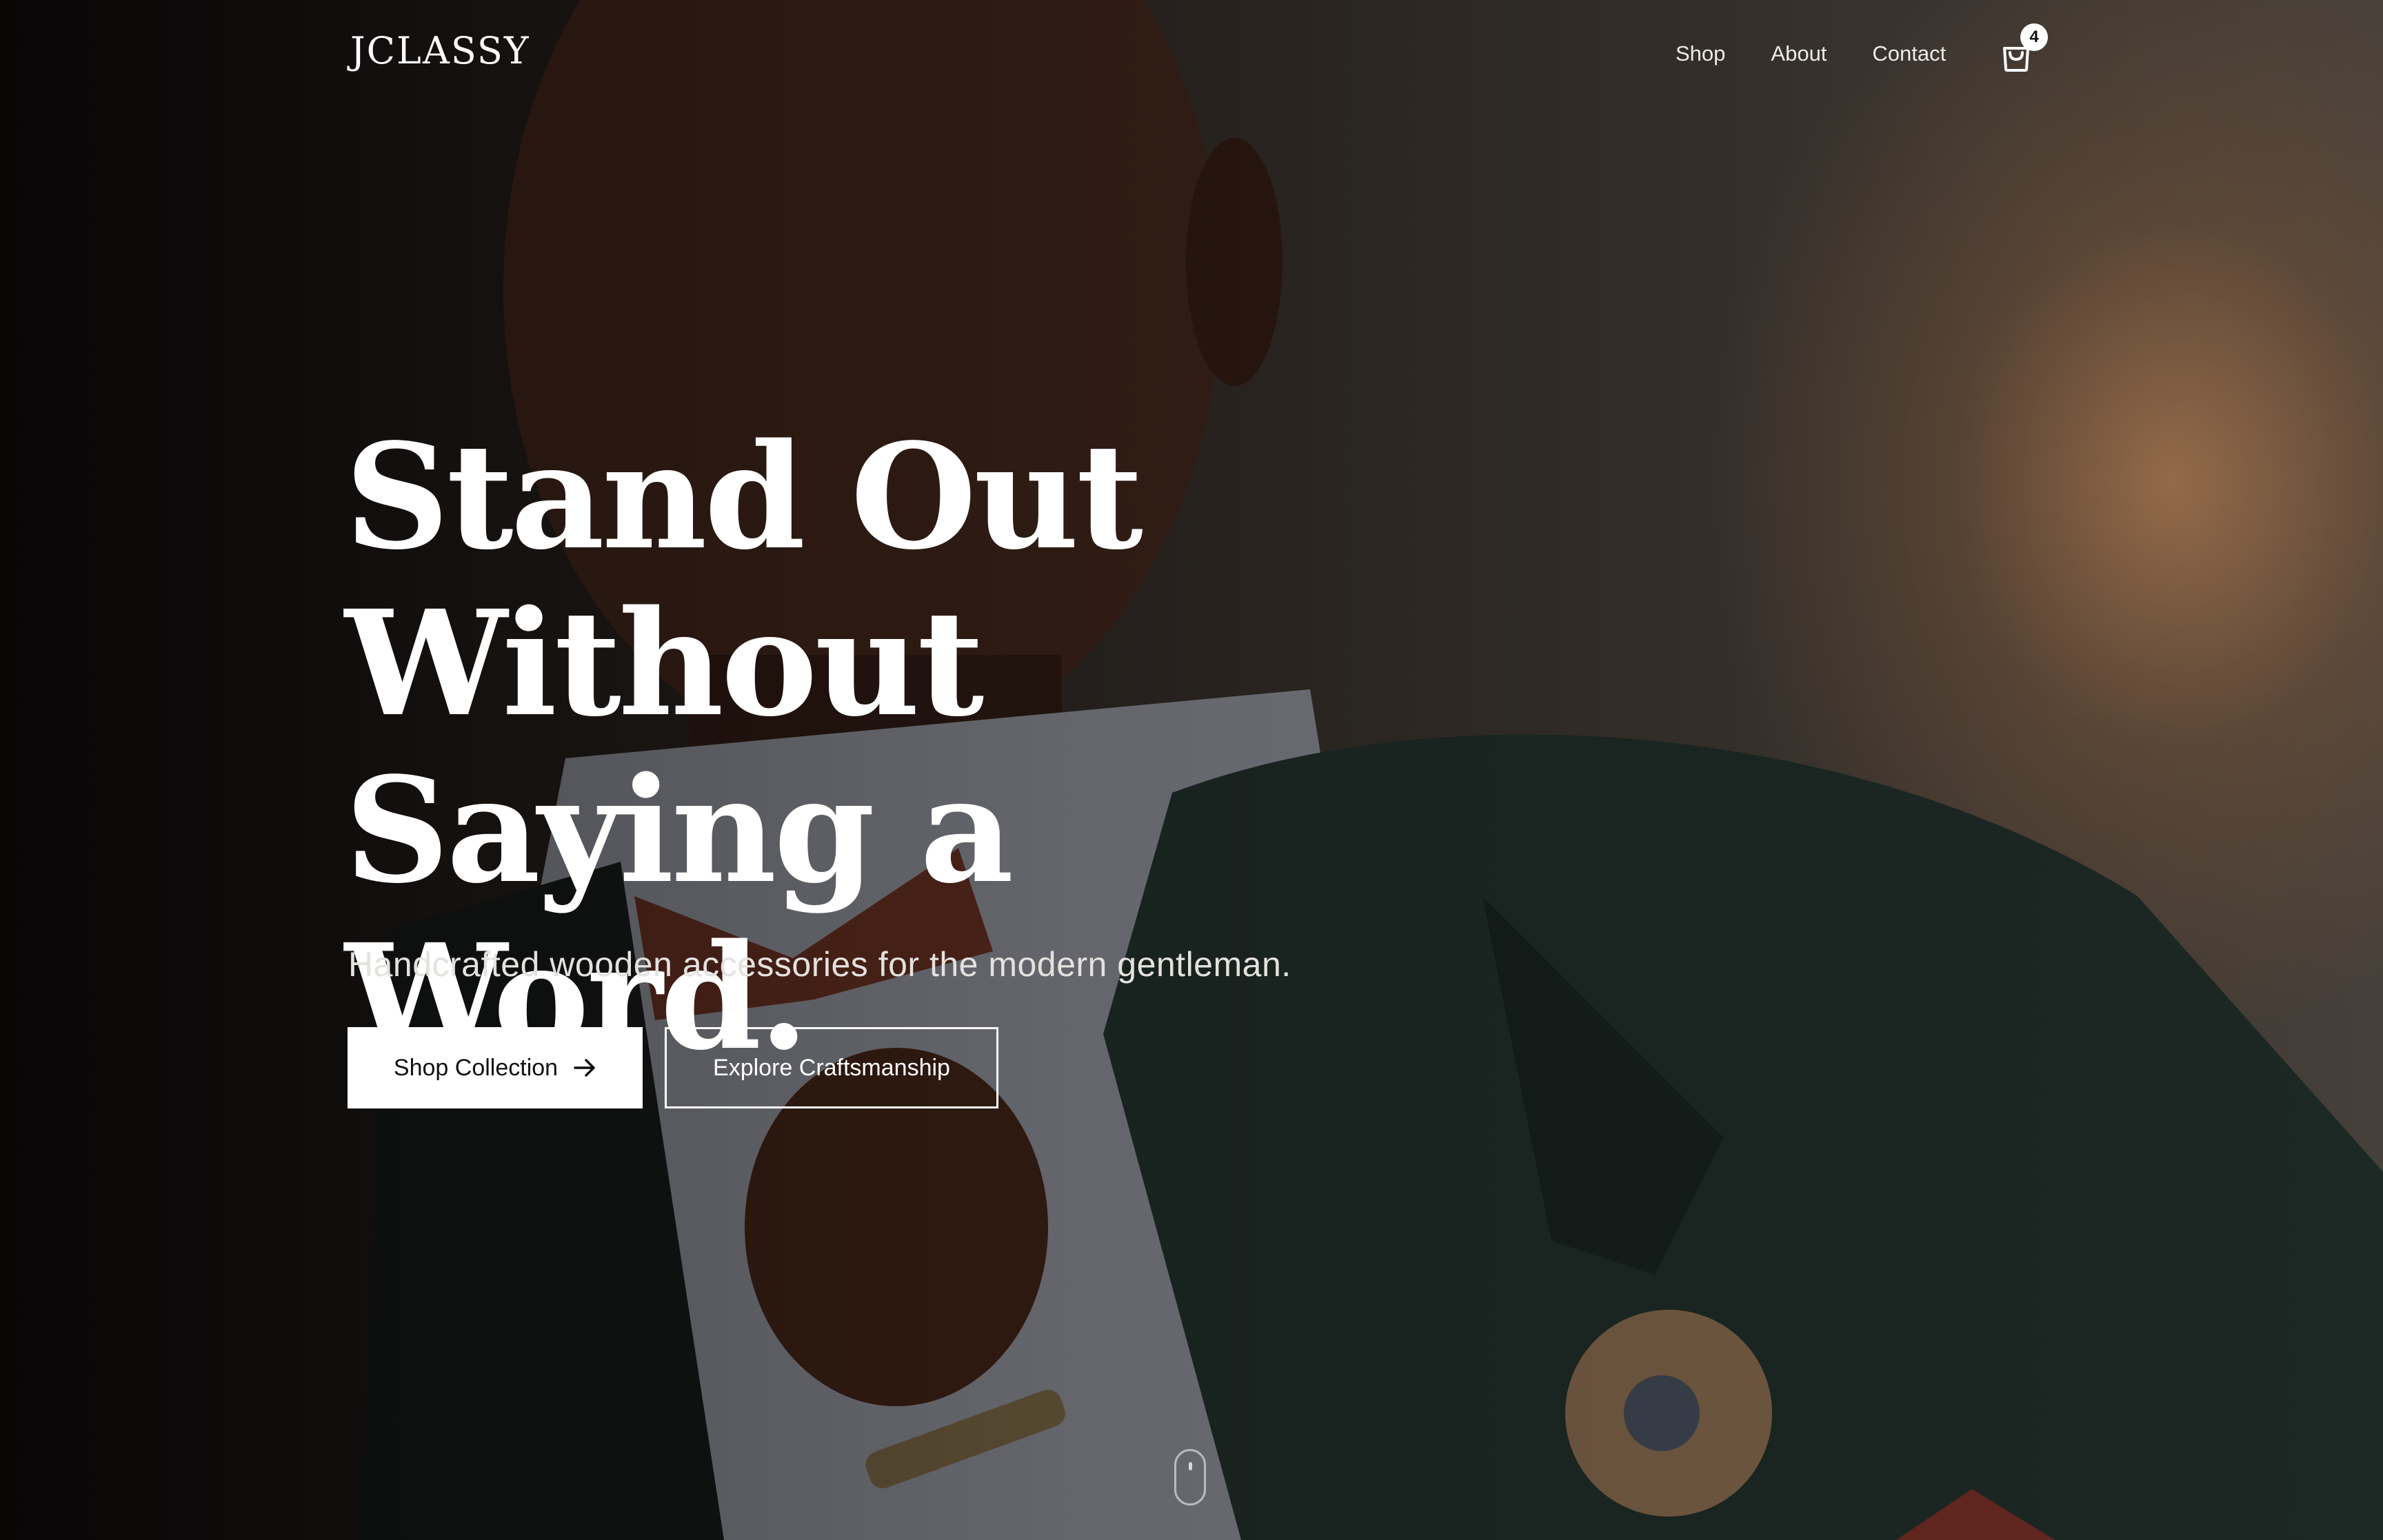 The height and width of the screenshot is (1540, 2383). I want to click on explore-craftsmanship-button: Explore Craftsmanship, so click(831, 1068).